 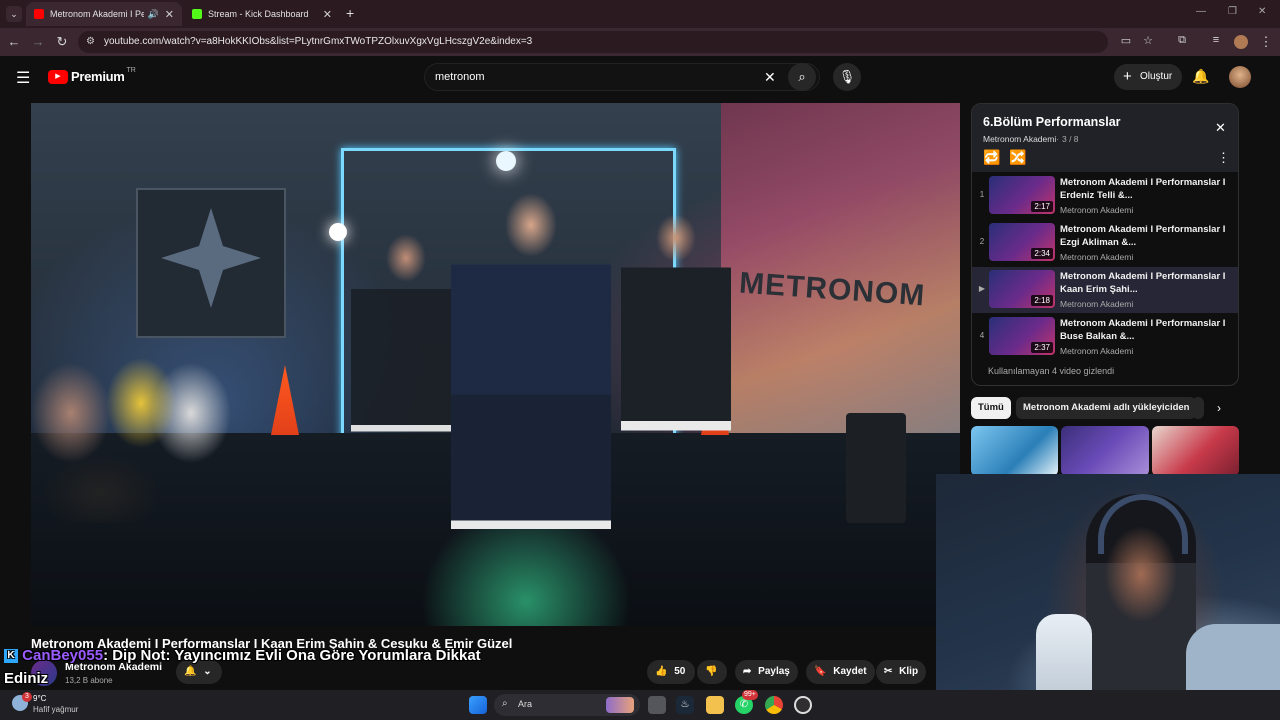 What do you see at coordinates (1017, 157) in the screenshot?
I see `shuffle-playlist-icon: 🔀` at bounding box center [1017, 157].